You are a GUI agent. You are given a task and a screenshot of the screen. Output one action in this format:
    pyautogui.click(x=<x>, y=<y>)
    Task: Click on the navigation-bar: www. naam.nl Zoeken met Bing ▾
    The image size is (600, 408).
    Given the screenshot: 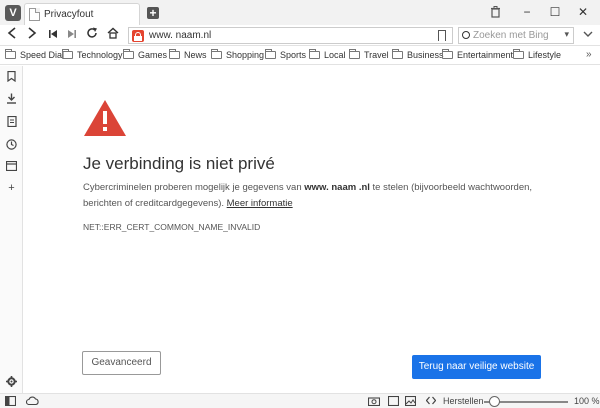 What is the action you would take?
    pyautogui.click(x=300, y=35)
    